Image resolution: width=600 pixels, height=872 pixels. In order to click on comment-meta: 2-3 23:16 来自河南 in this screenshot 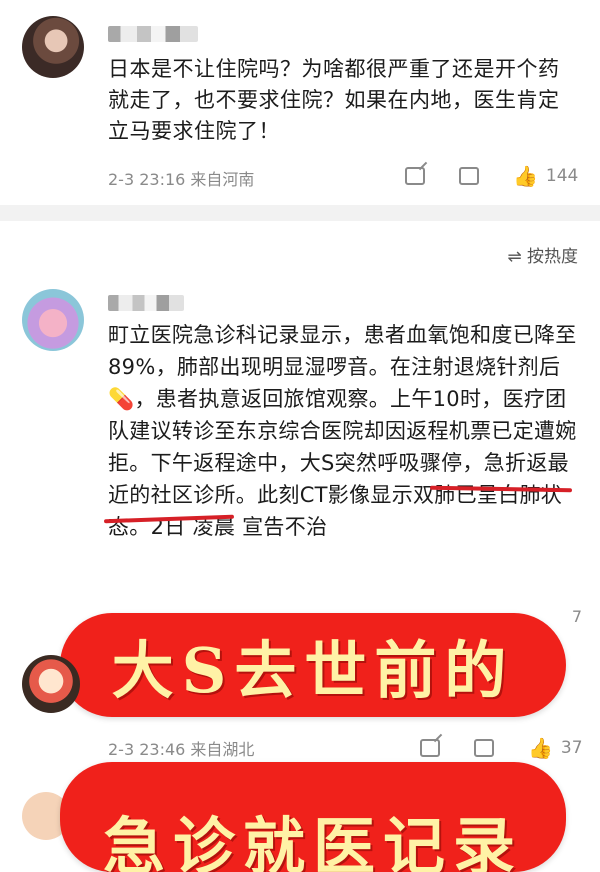, I will do `click(181, 178)`.